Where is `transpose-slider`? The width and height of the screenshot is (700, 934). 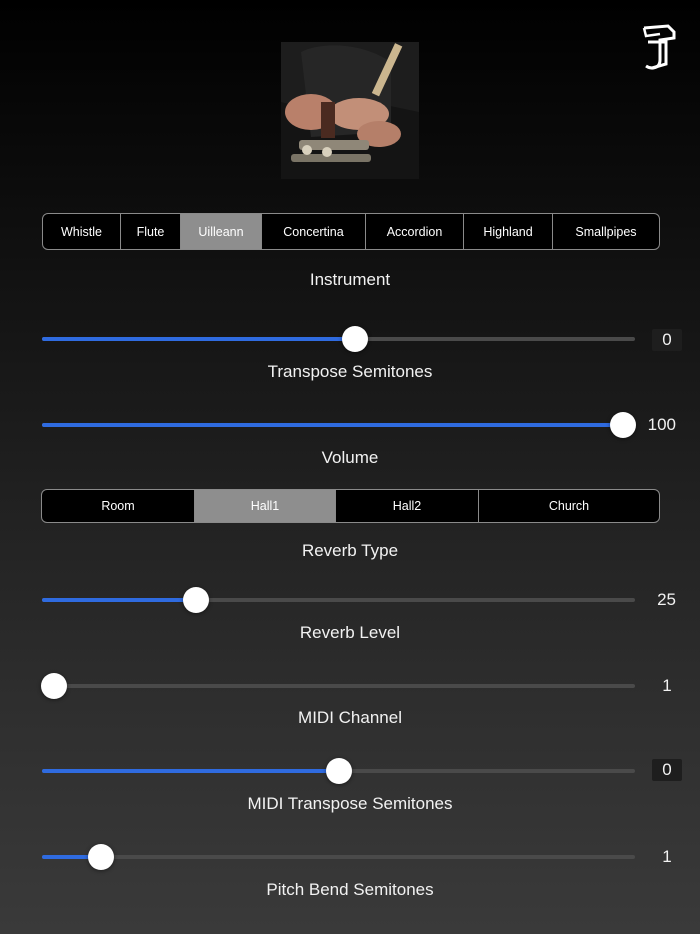 transpose-slider is located at coordinates (338, 339).